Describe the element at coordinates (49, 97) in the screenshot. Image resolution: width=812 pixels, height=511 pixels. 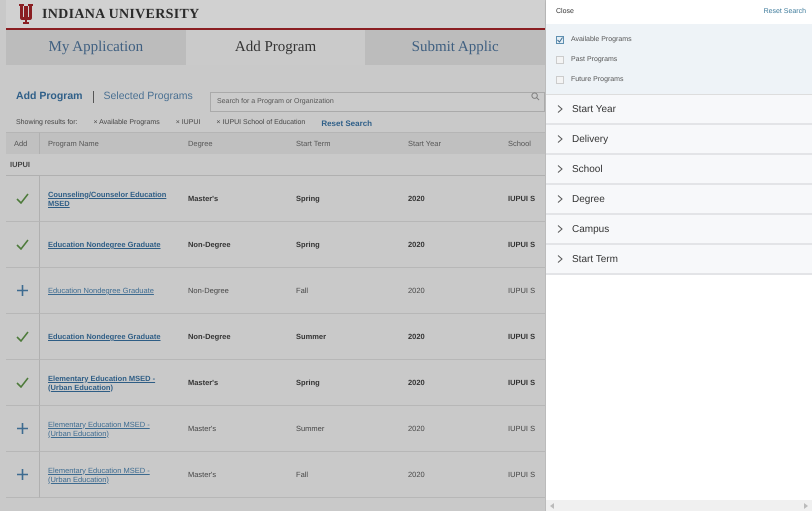
I see `subnav-link: Add Program` at that location.